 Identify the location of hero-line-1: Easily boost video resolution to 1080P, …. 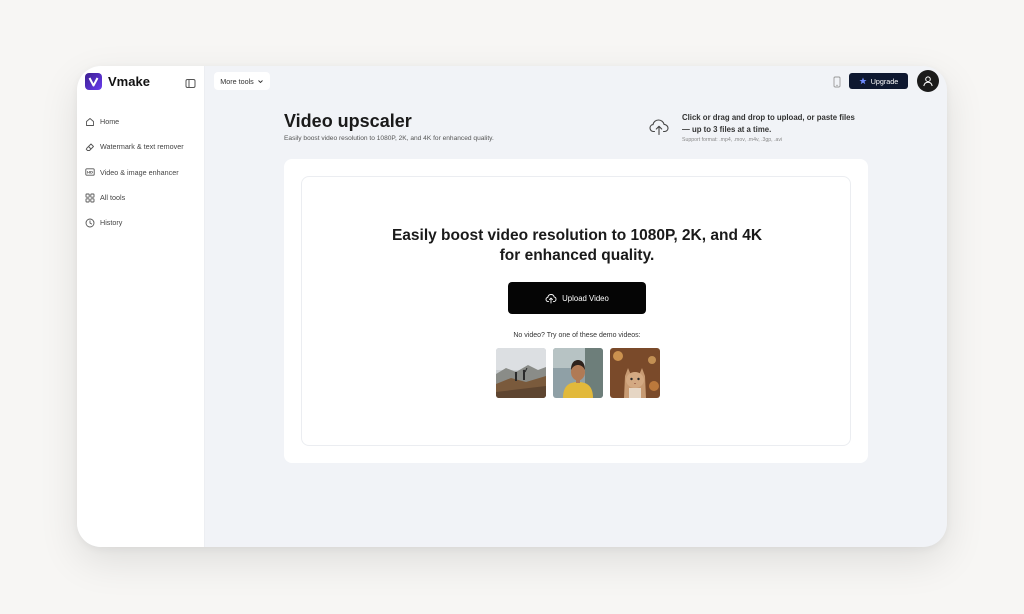
(577, 235).